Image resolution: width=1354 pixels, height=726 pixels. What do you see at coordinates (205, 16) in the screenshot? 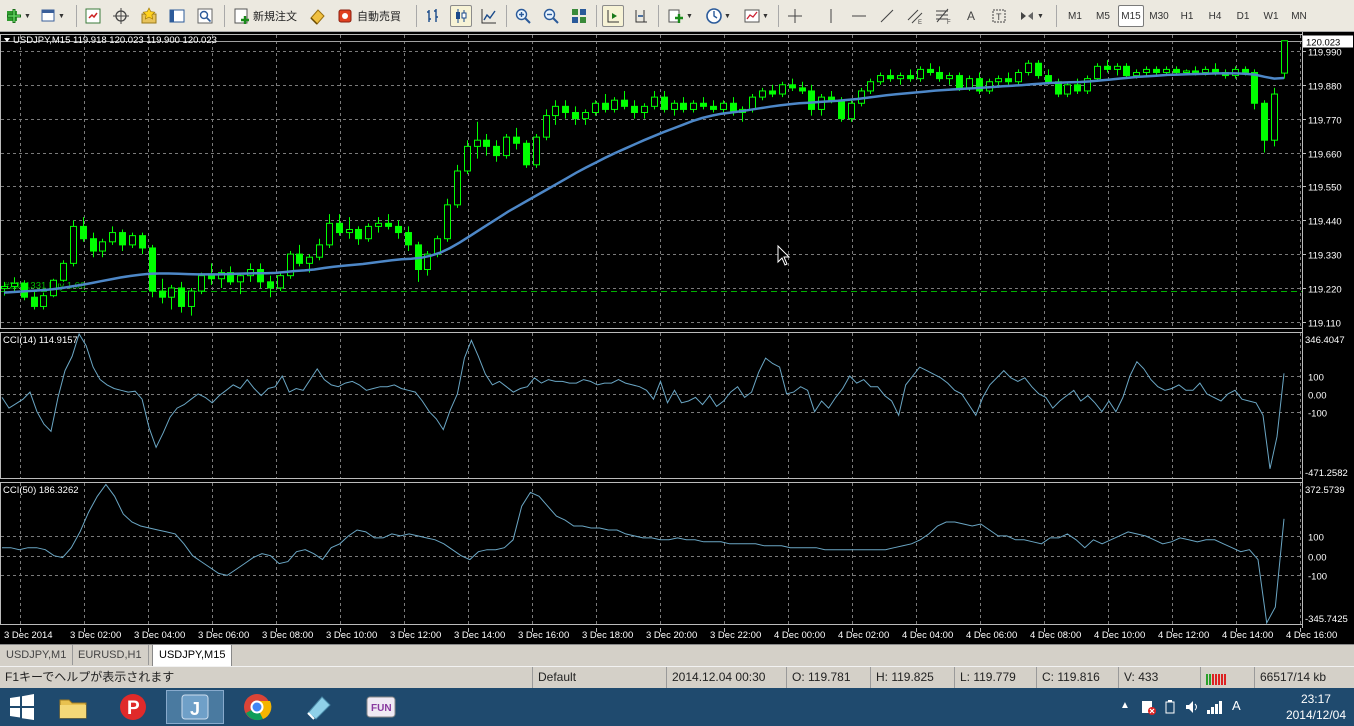
I see `strategy-tester-button` at bounding box center [205, 16].